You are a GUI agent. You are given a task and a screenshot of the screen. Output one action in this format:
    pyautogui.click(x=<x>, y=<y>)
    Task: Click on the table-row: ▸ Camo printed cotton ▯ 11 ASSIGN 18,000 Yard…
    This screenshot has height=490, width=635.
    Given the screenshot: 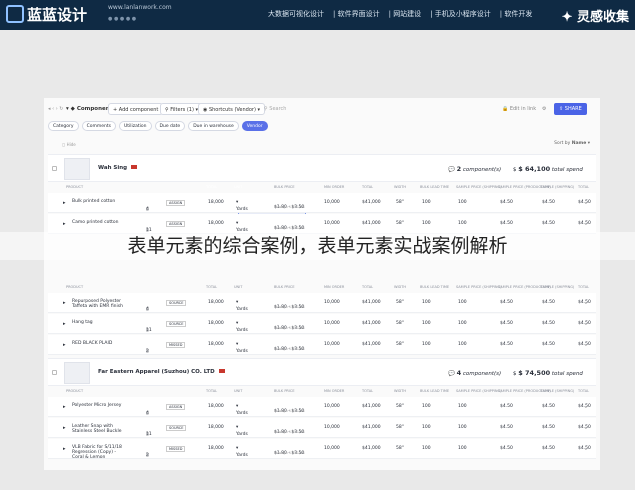 What is the action you would take?
    pyautogui.click(x=322, y=224)
    